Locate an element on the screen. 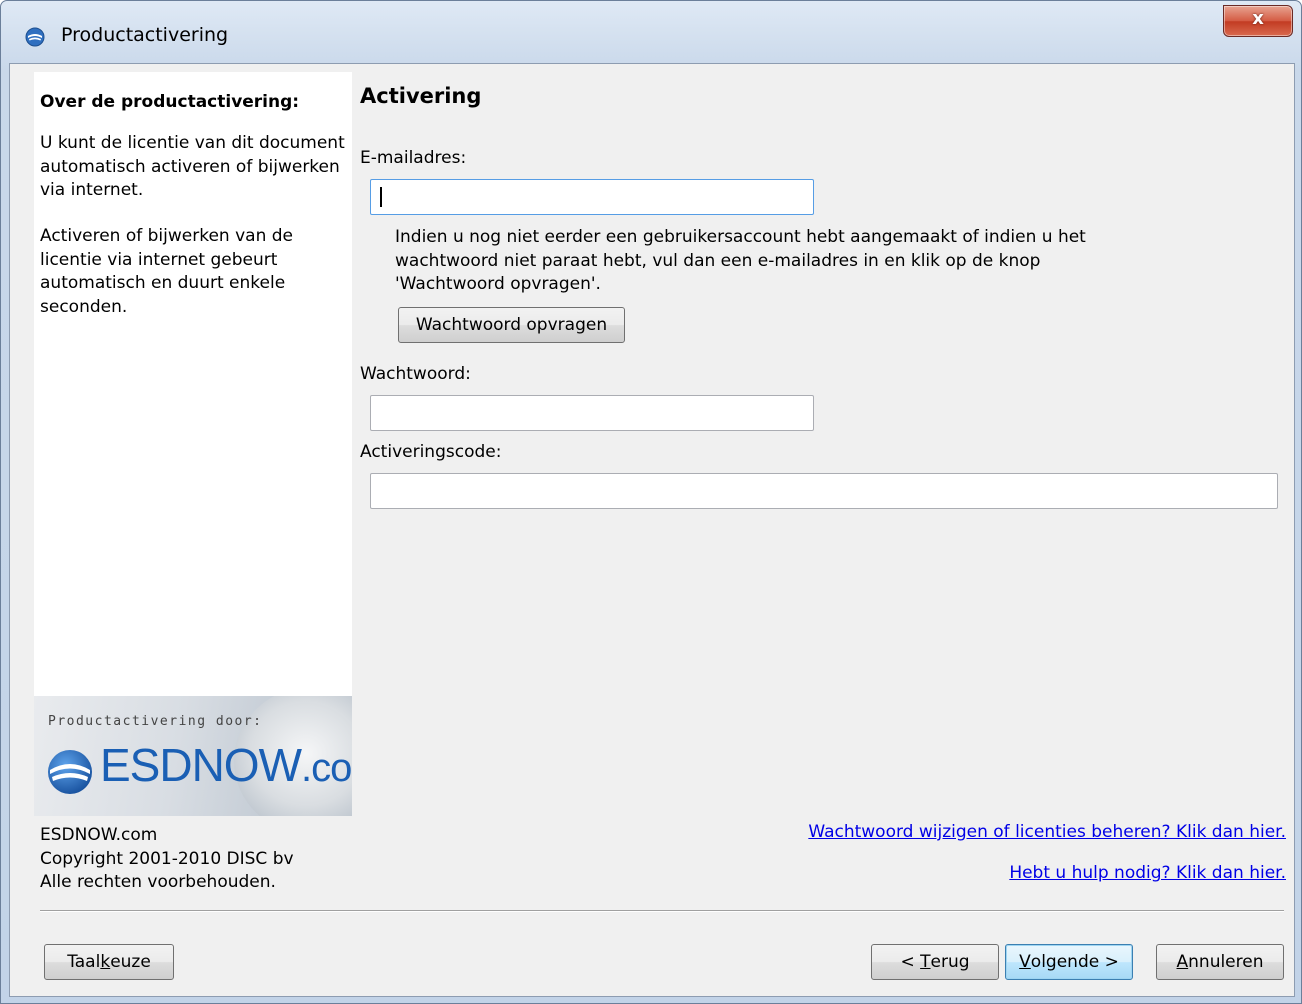  cancel-button: Annuleren is located at coordinates (1220, 962).